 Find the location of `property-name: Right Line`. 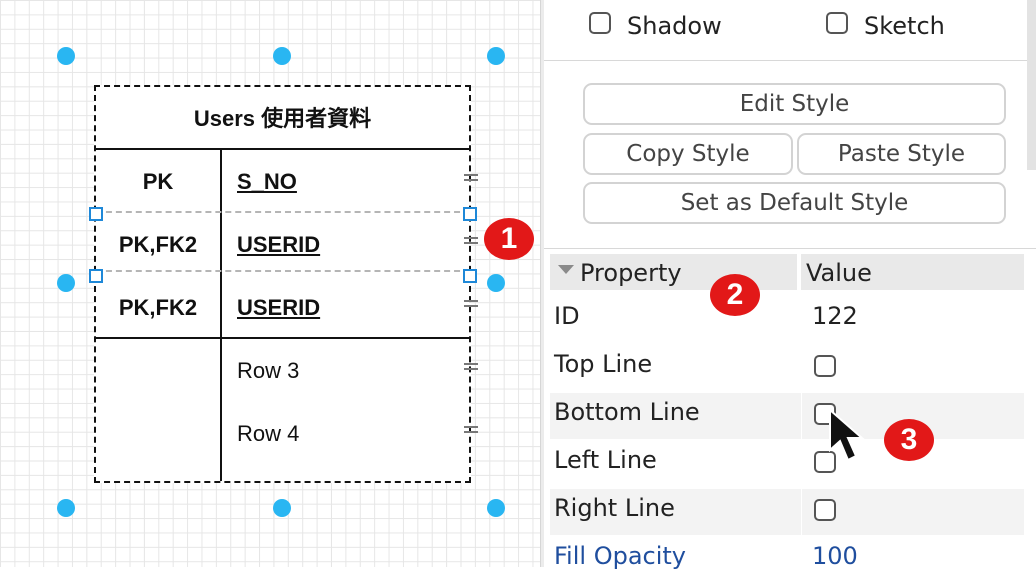

property-name: Right Line is located at coordinates (614, 508).